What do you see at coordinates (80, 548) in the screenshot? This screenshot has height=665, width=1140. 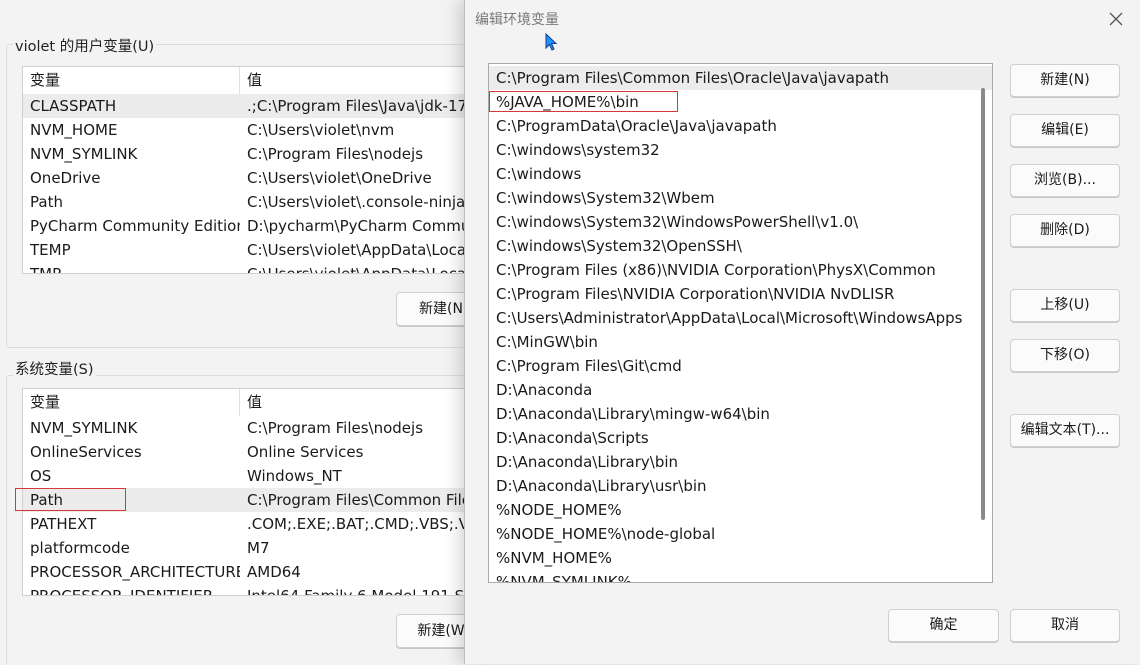 I see `var-name: platformcode` at bounding box center [80, 548].